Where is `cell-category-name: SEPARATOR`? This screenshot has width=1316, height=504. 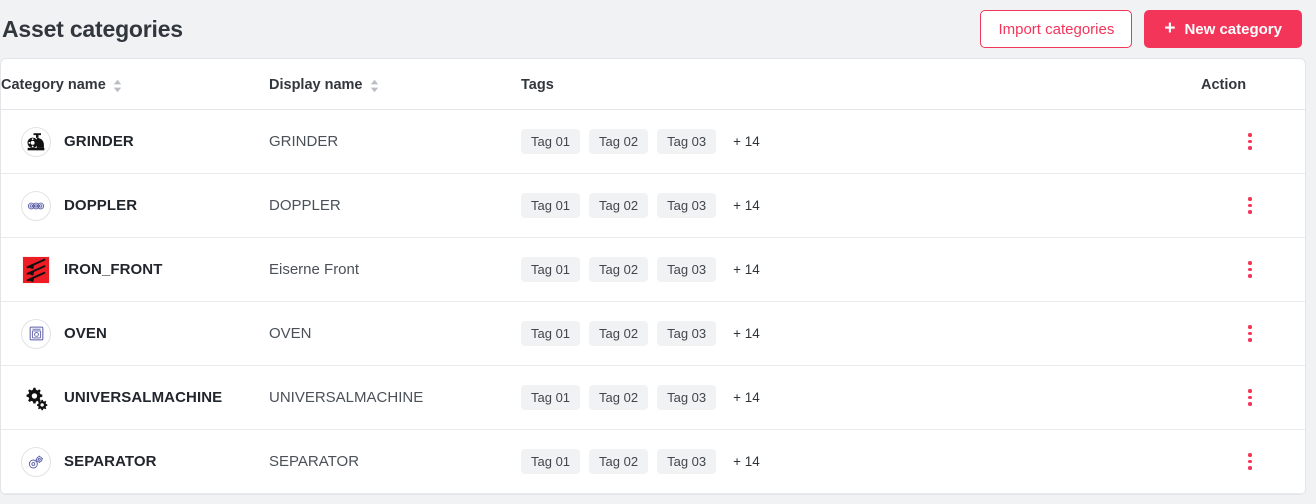
cell-category-name: SEPARATOR is located at coordinates (135, 461).